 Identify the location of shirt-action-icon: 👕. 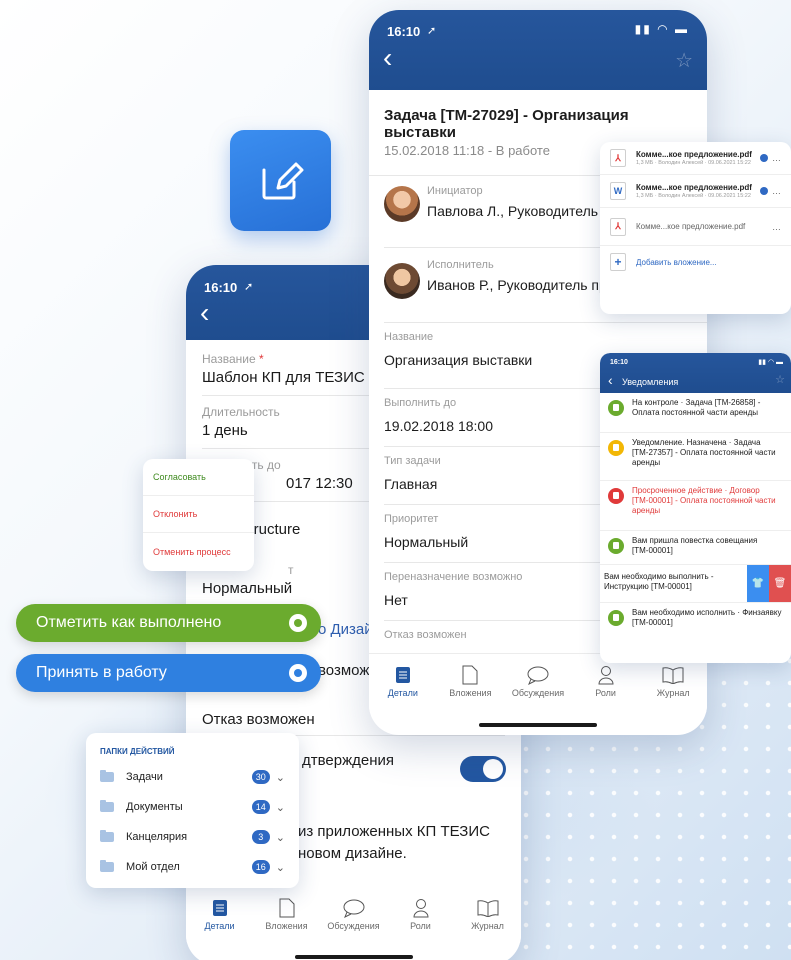
(758, 583).